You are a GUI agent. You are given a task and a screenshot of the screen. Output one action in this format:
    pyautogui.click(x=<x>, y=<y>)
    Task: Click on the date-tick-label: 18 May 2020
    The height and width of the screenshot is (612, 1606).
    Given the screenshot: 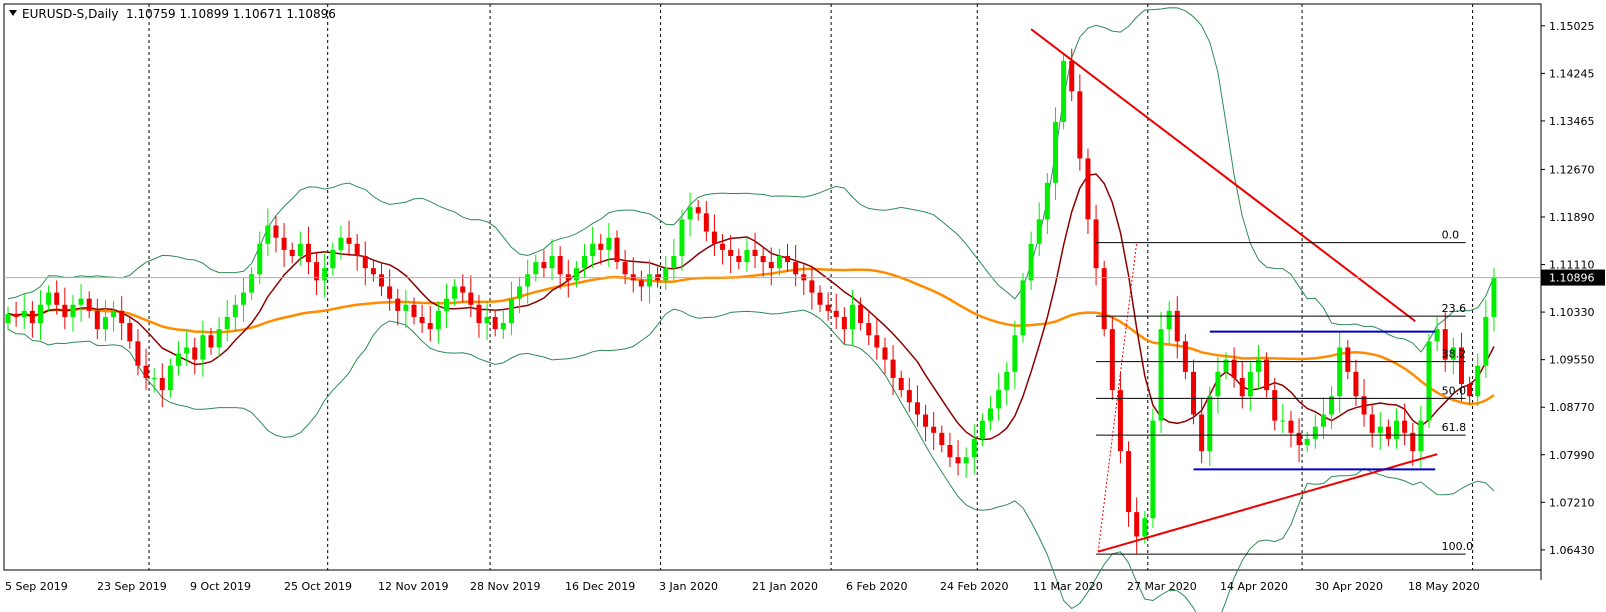 What is the action you would take?
    pyautogui.click(x=1444, y=586)
    